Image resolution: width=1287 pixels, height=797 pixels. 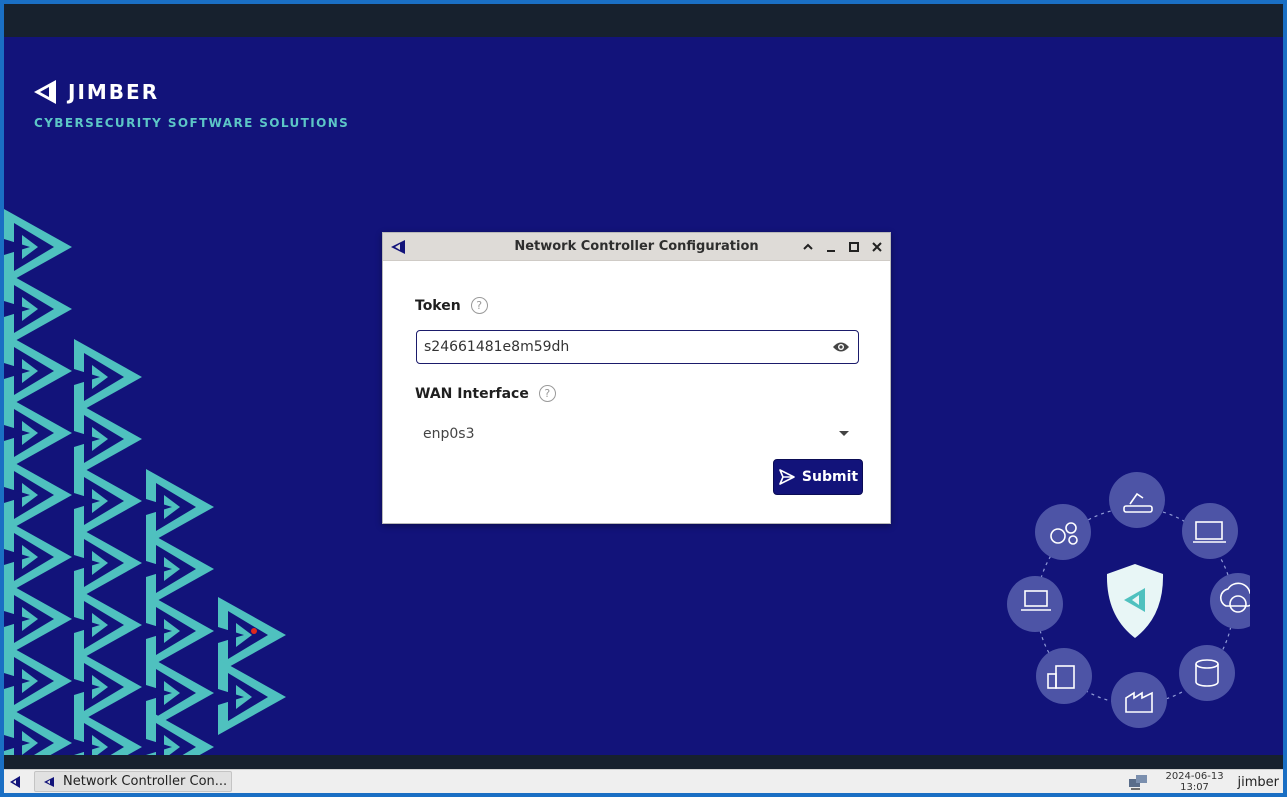 I want to click on token-value: s24661481e8m59dh, so click(x=627, y=347).